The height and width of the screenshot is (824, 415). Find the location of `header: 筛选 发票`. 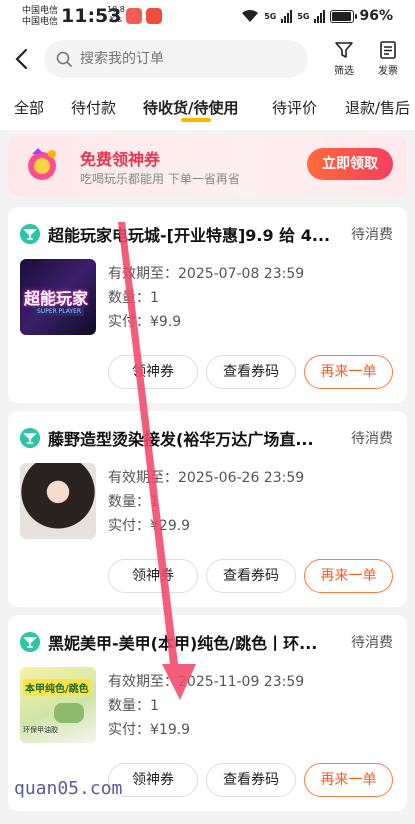

header: 筛选 发票 is located at coordinates (207, 60).